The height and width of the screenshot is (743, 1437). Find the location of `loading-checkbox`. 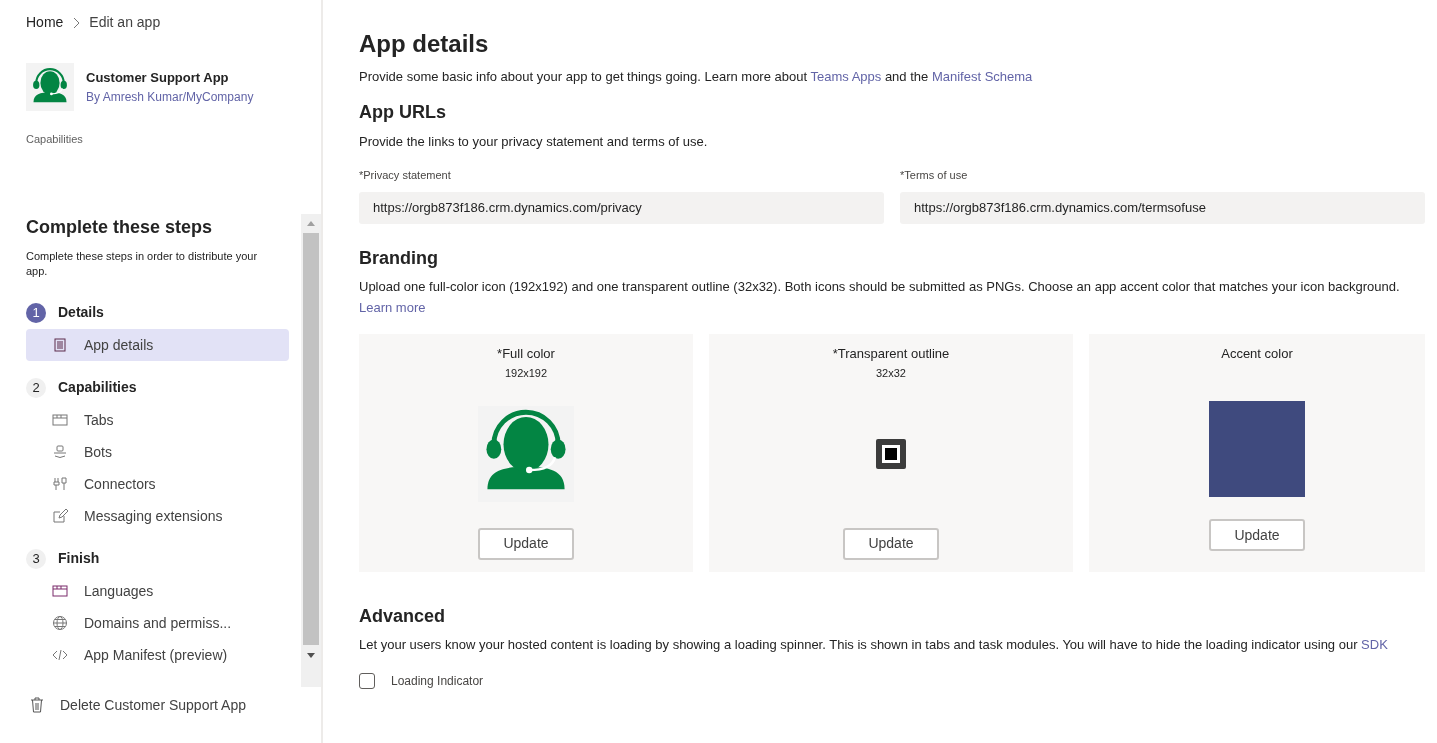

loading-checkbox is located at coordinates (367, 680).